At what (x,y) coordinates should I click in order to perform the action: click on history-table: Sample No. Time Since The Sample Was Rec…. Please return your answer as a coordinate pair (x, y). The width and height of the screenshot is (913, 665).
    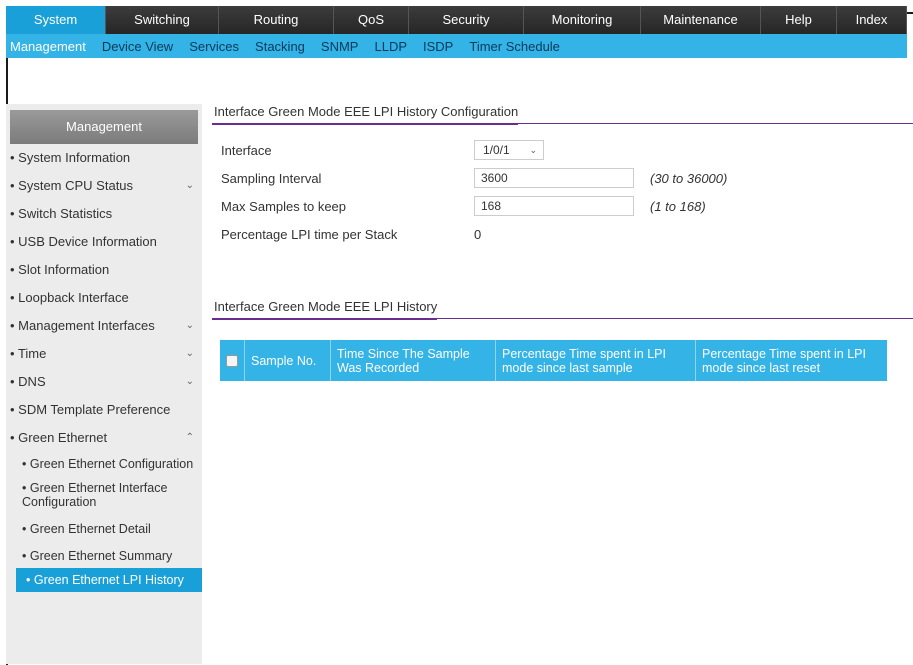
    Looking at the image, I should click on (553, 360).